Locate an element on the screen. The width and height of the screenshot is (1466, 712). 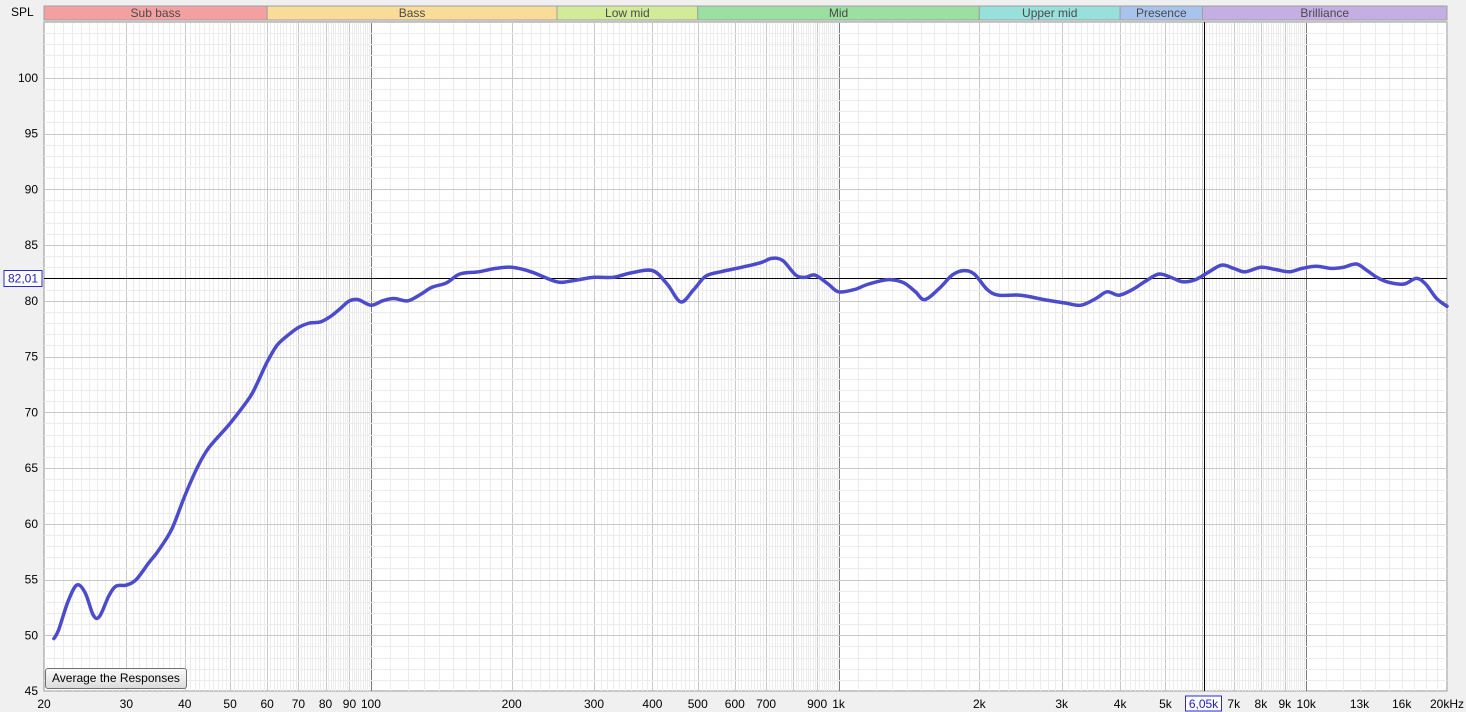
x-tick-label: 3k is located at coordinates (1062, 704).